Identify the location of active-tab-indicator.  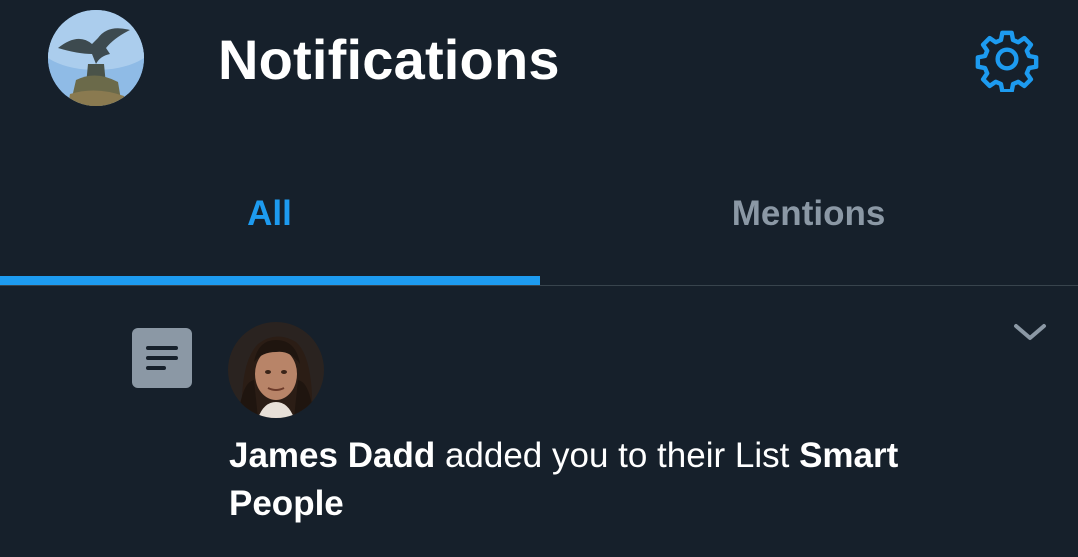
(270, 280).